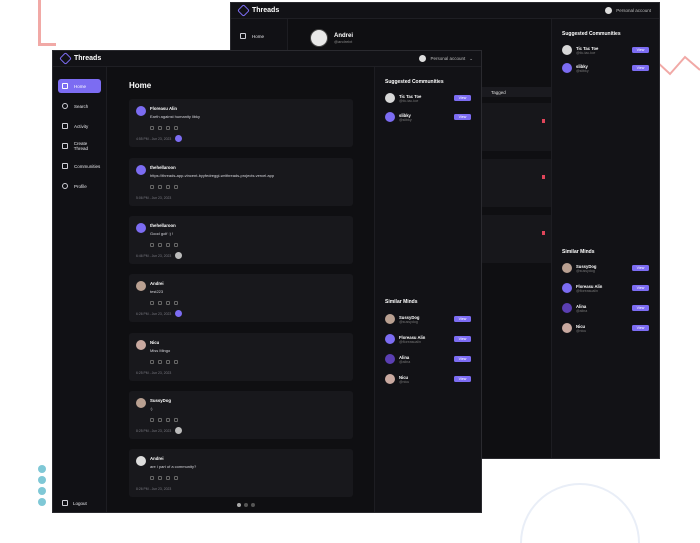 The image size is (700, 543). I want to click on thread-actions, so click(164, 420).